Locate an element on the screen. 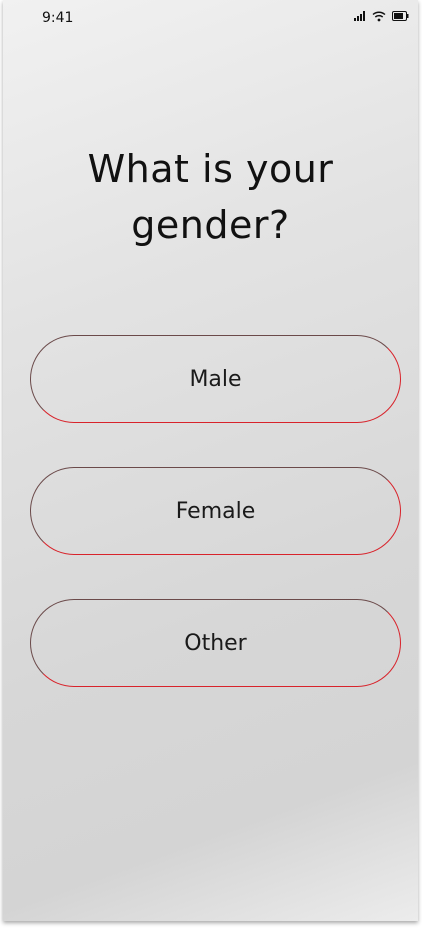  question-title: What is your gender? is located at coordinates (210, 197).